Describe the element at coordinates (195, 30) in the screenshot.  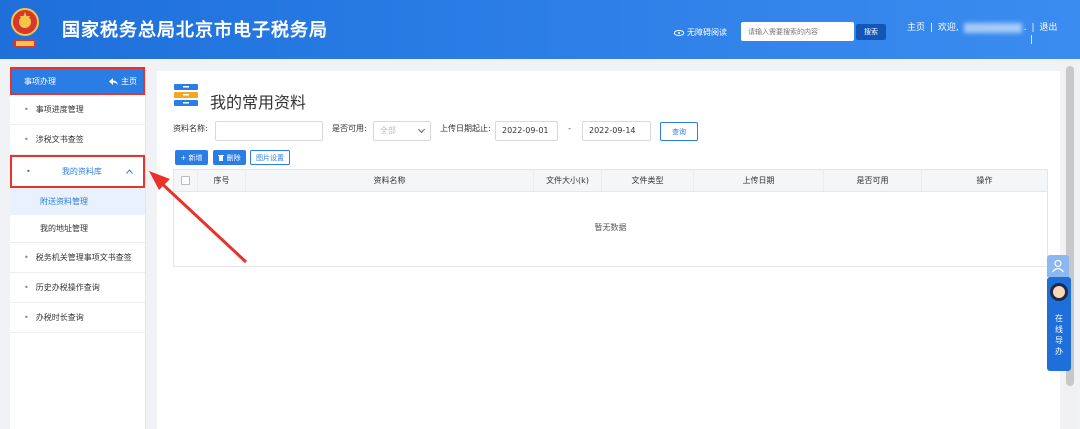
I see `site-title: 国家税务总局北京市电子税务局` at that location.